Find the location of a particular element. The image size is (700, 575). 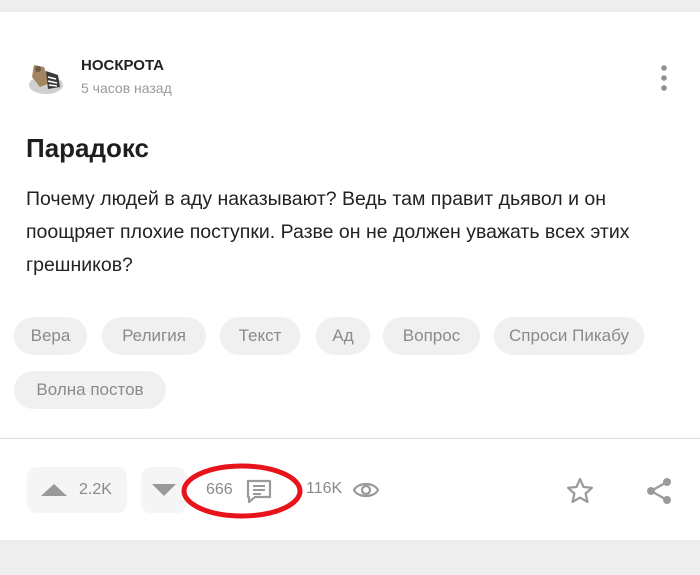

tag-item: Текст is located at coordinates (260, 336).